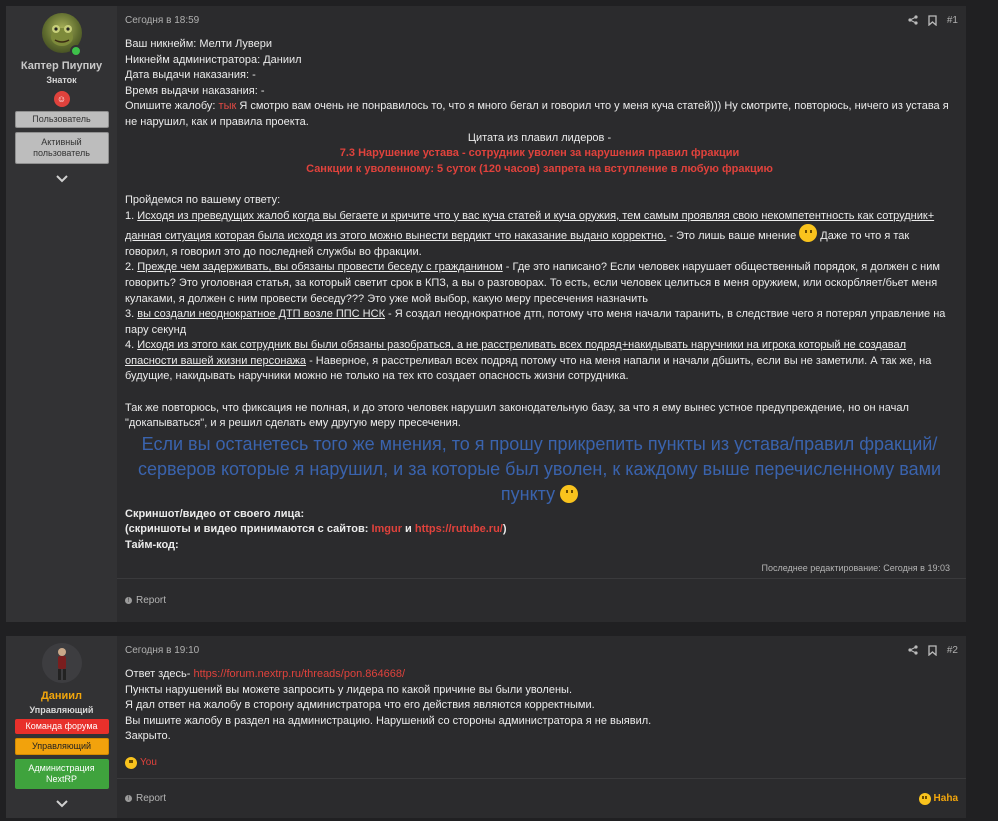 Image resolution: width=998 pixels, height=821 pixels. What do you see at coordinates (61, 148) in the screenshot?
I see `role-badge-active: Активный пользователь` at bounding box center [61, 148].